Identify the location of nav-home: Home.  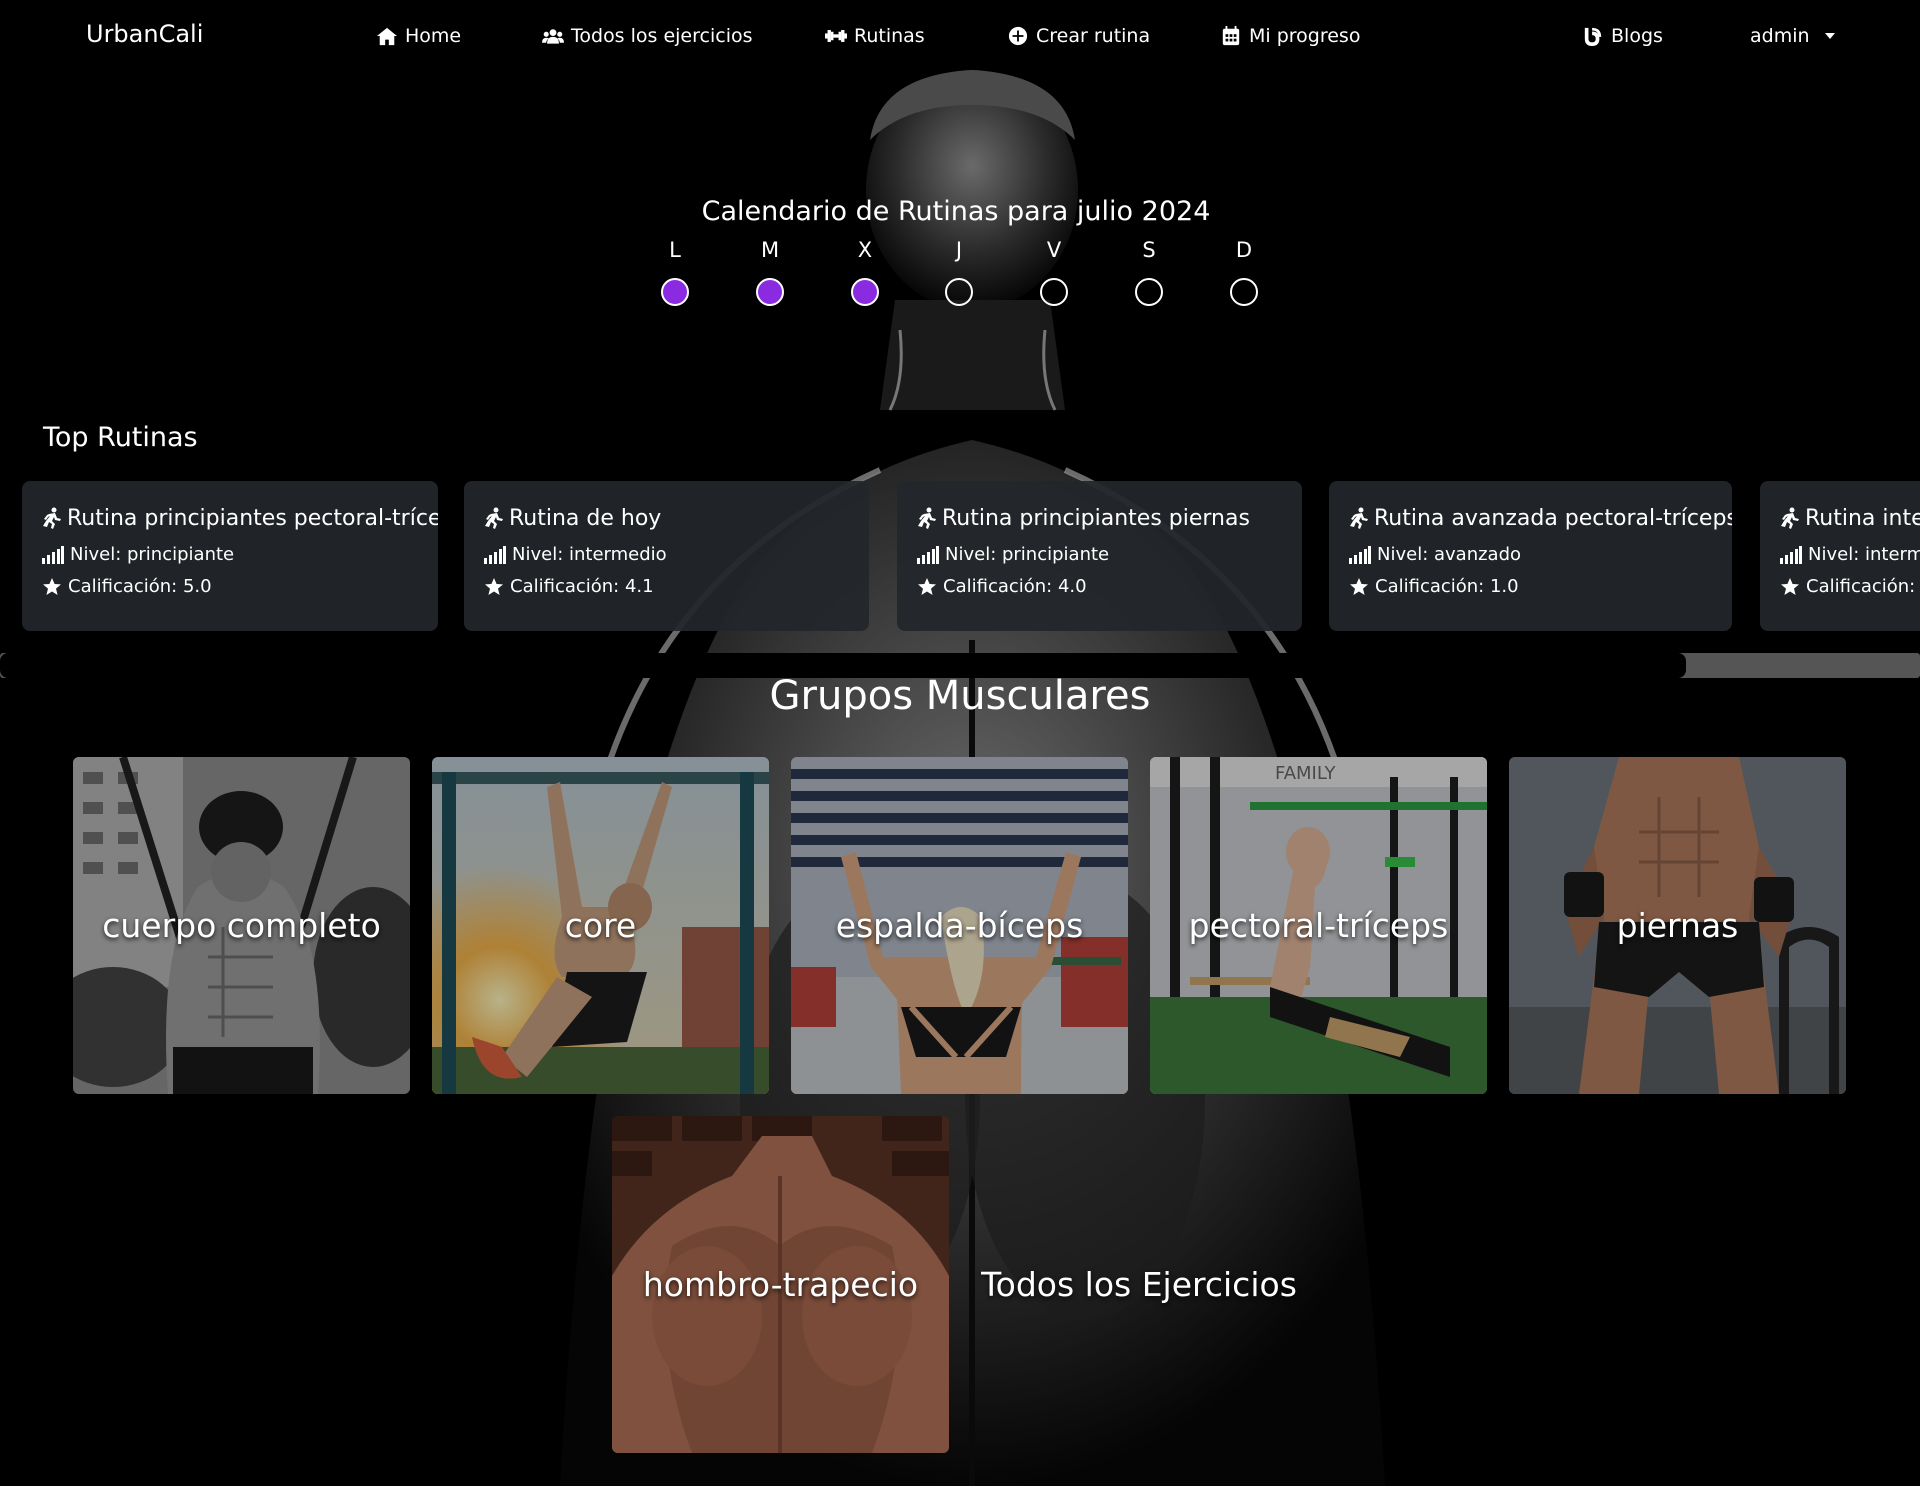
(418, 36).